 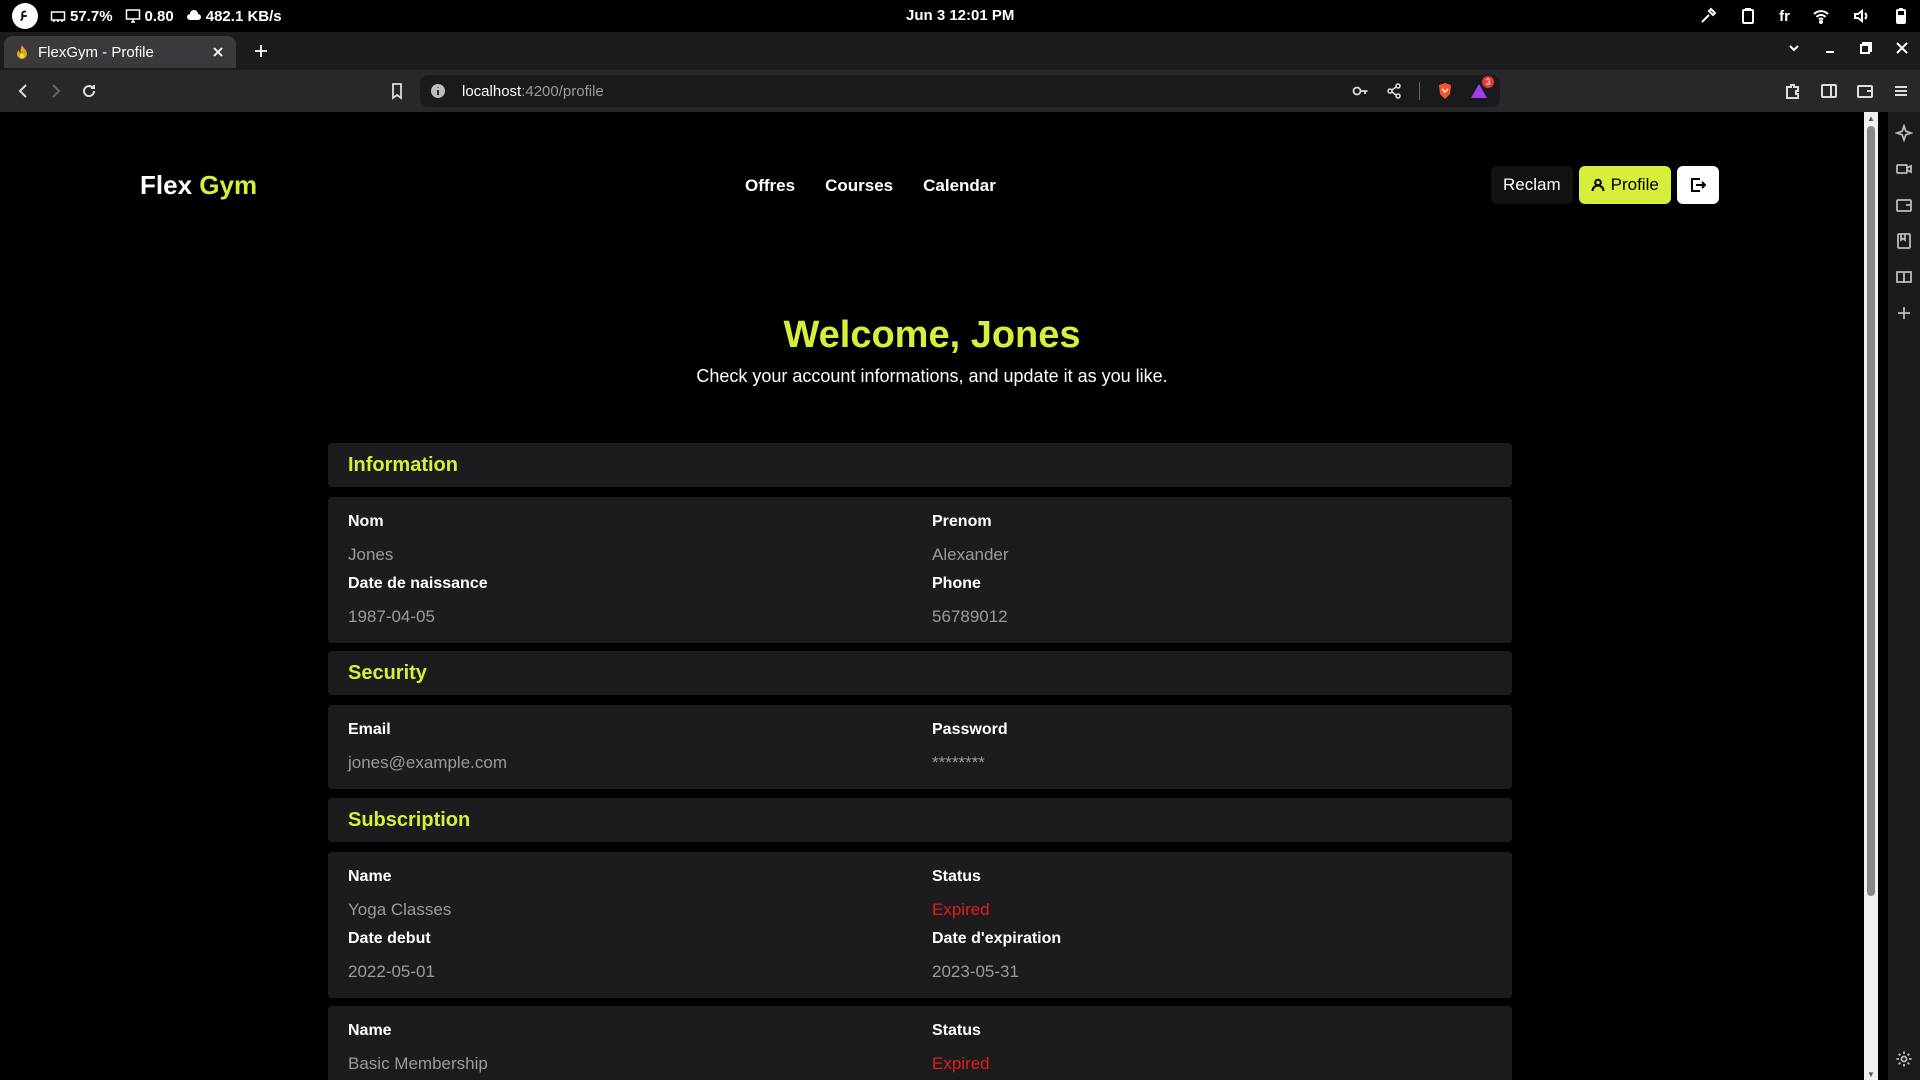 I want to click on back-button, so click(x=23, y=91).